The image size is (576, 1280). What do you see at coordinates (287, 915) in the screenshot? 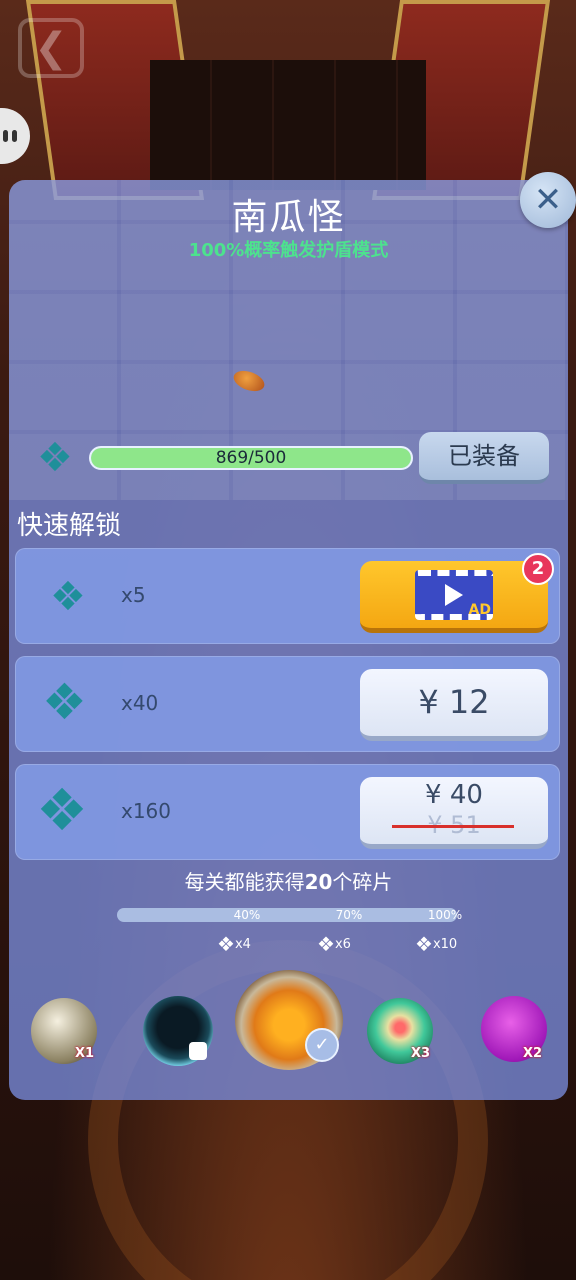
I see `milestone-bar` at bounding box center [287, 915].